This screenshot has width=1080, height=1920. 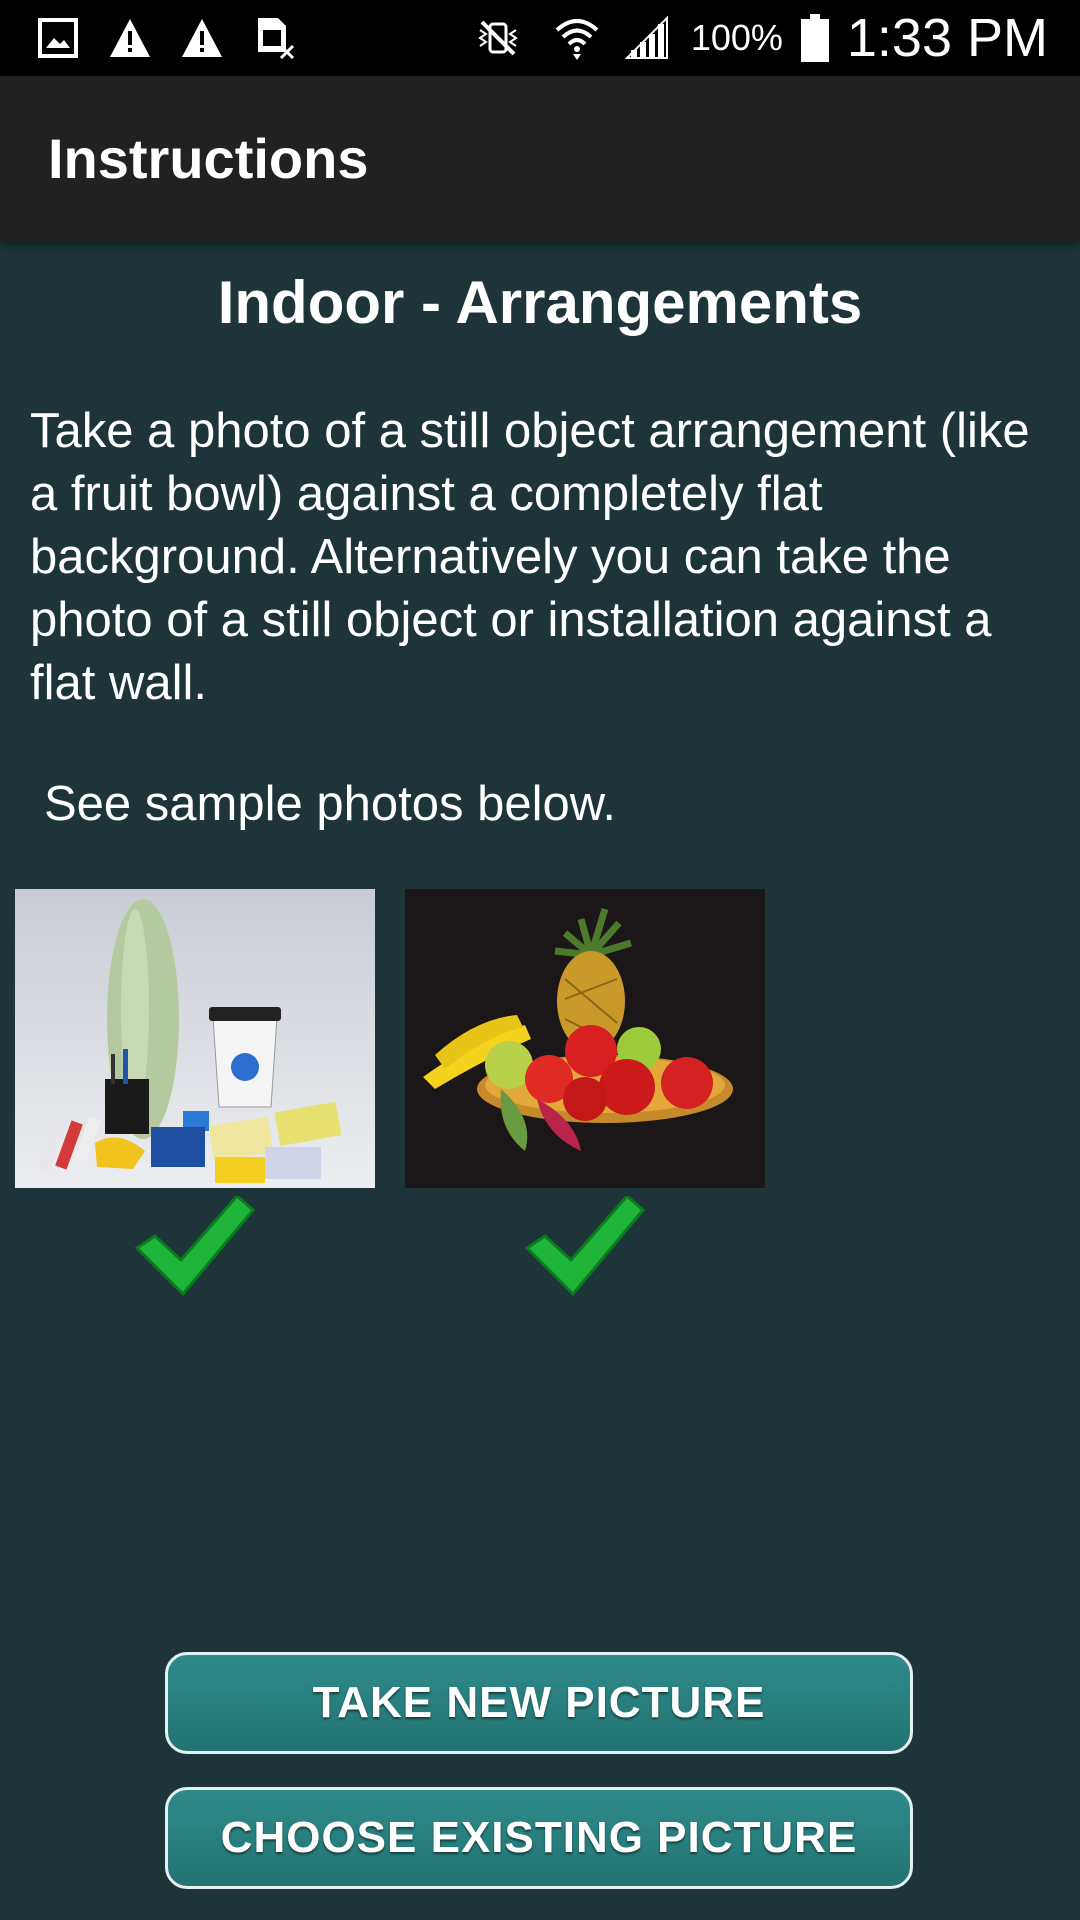 What do you see at coordinates (577, 38) in the screenshot?
I see `wifi-icon` at bounding box center [577, 38].